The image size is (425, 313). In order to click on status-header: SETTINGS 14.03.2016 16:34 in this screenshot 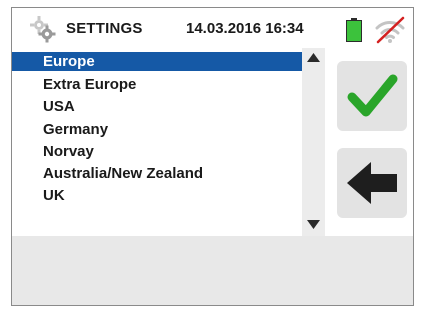, I will do `click(212, 28)`.